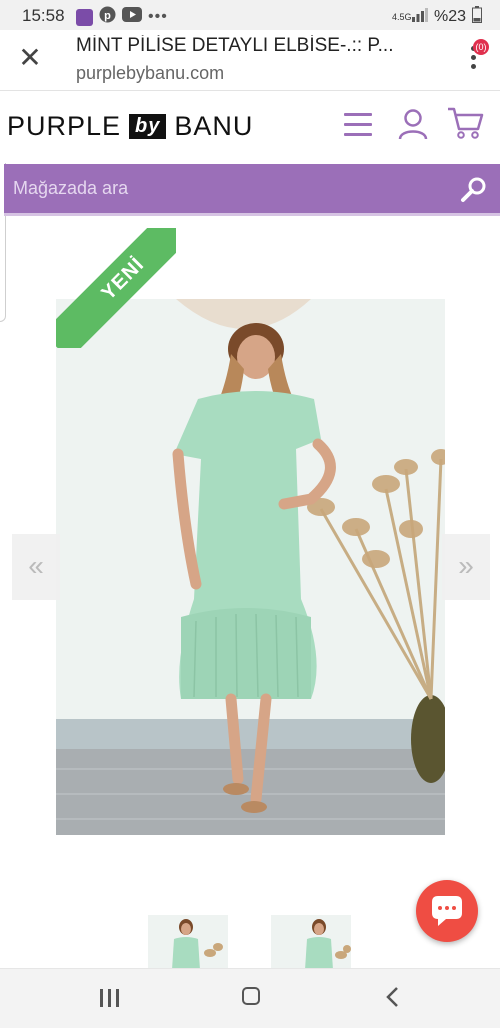 This screenshot has width=500, height=1028. What do you see at coordinates (158, 16) in the screenshot?
I see `more-dots-icon: •••` at bounding box center [158, 16].